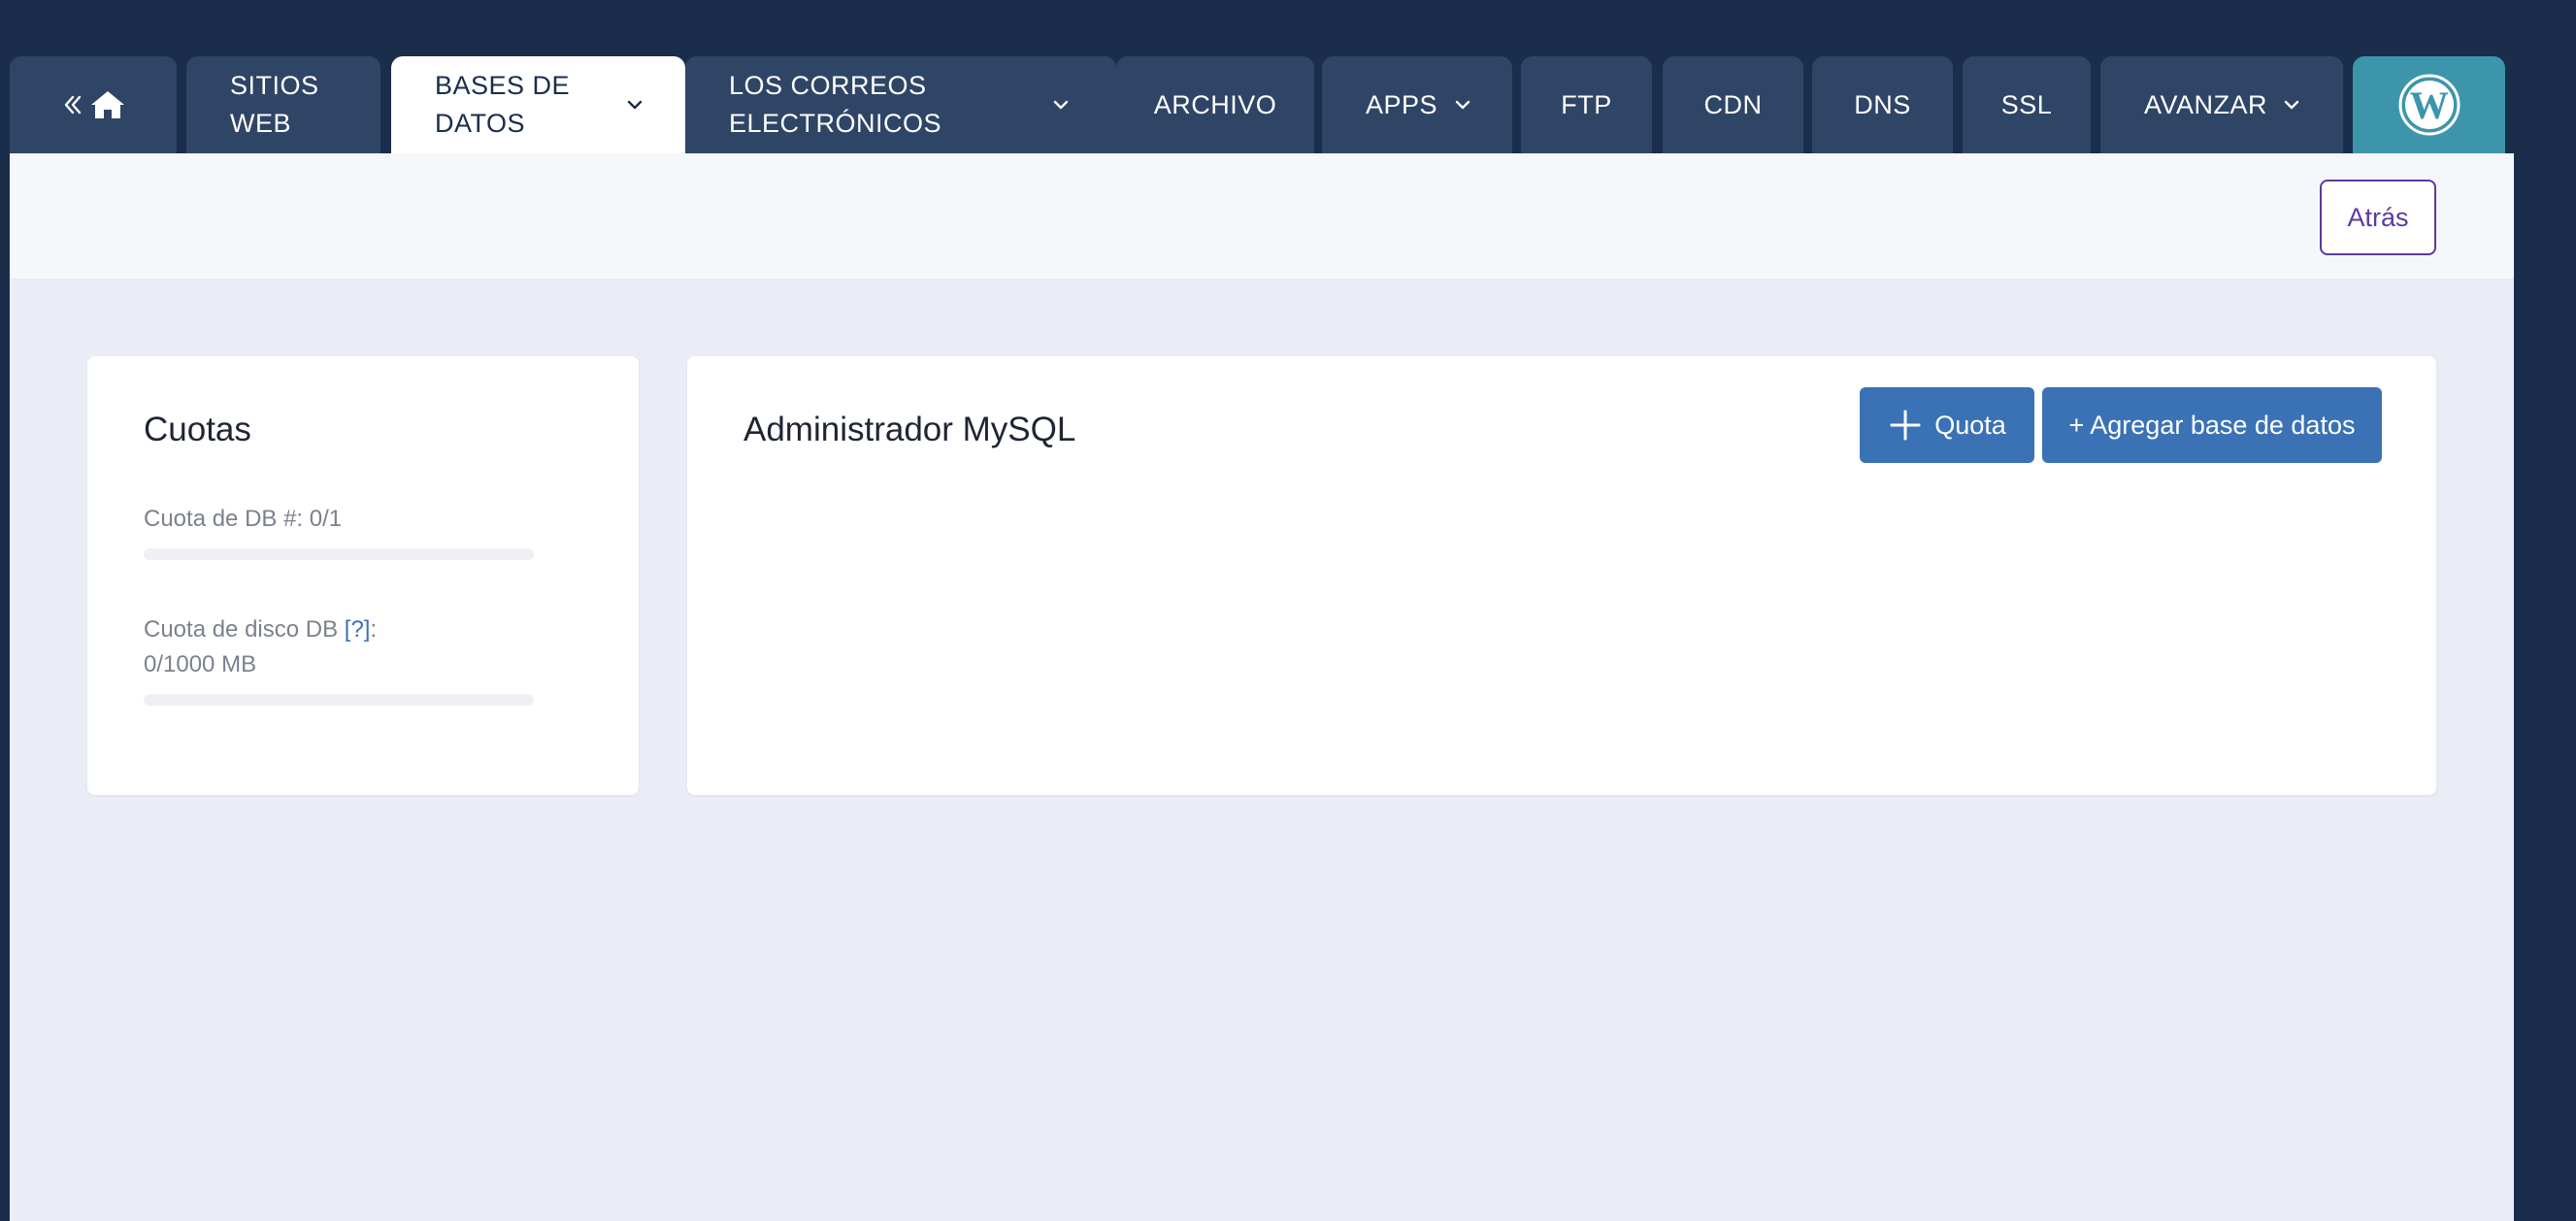 The height and width of the screenshot is (1221, 2576). I want to click on toolbar-strip: Atrás, so click(1262, 216).